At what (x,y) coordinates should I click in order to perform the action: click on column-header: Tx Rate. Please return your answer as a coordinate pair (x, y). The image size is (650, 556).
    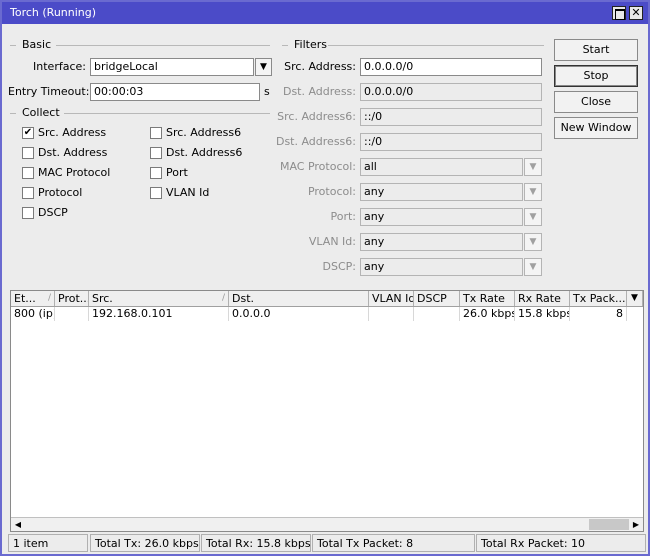
    Looking at the image, I should click on (487, 298).